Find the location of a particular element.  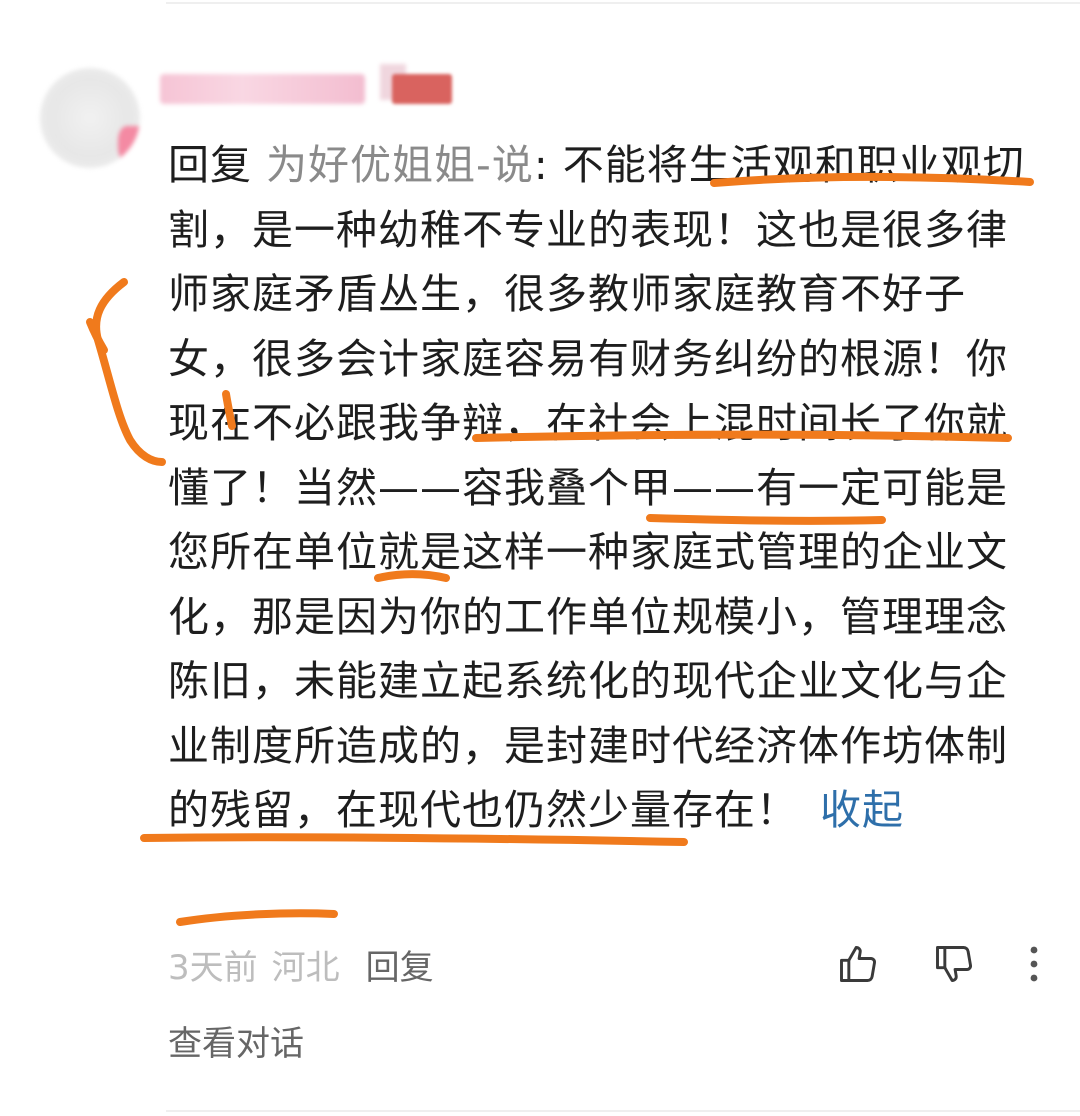

timestamp: 3天前 is located at coordinates (213, 967).